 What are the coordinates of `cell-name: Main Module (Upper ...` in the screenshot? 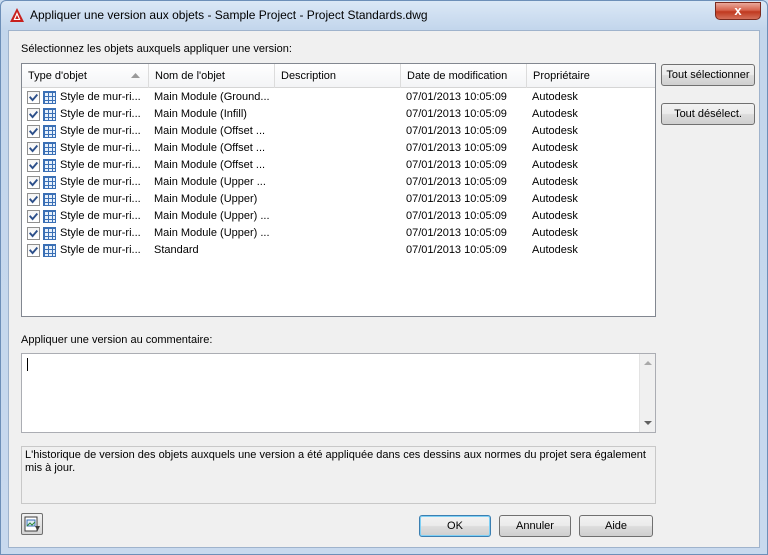 It's located at (210, 182).